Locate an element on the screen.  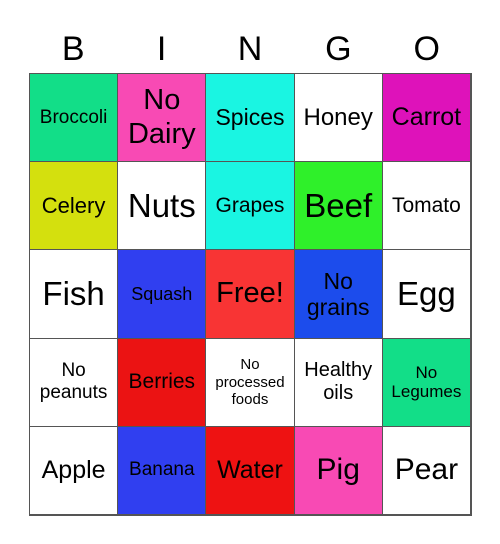
bingo-cell: Healthy oils is located at coordinates (338, 382).